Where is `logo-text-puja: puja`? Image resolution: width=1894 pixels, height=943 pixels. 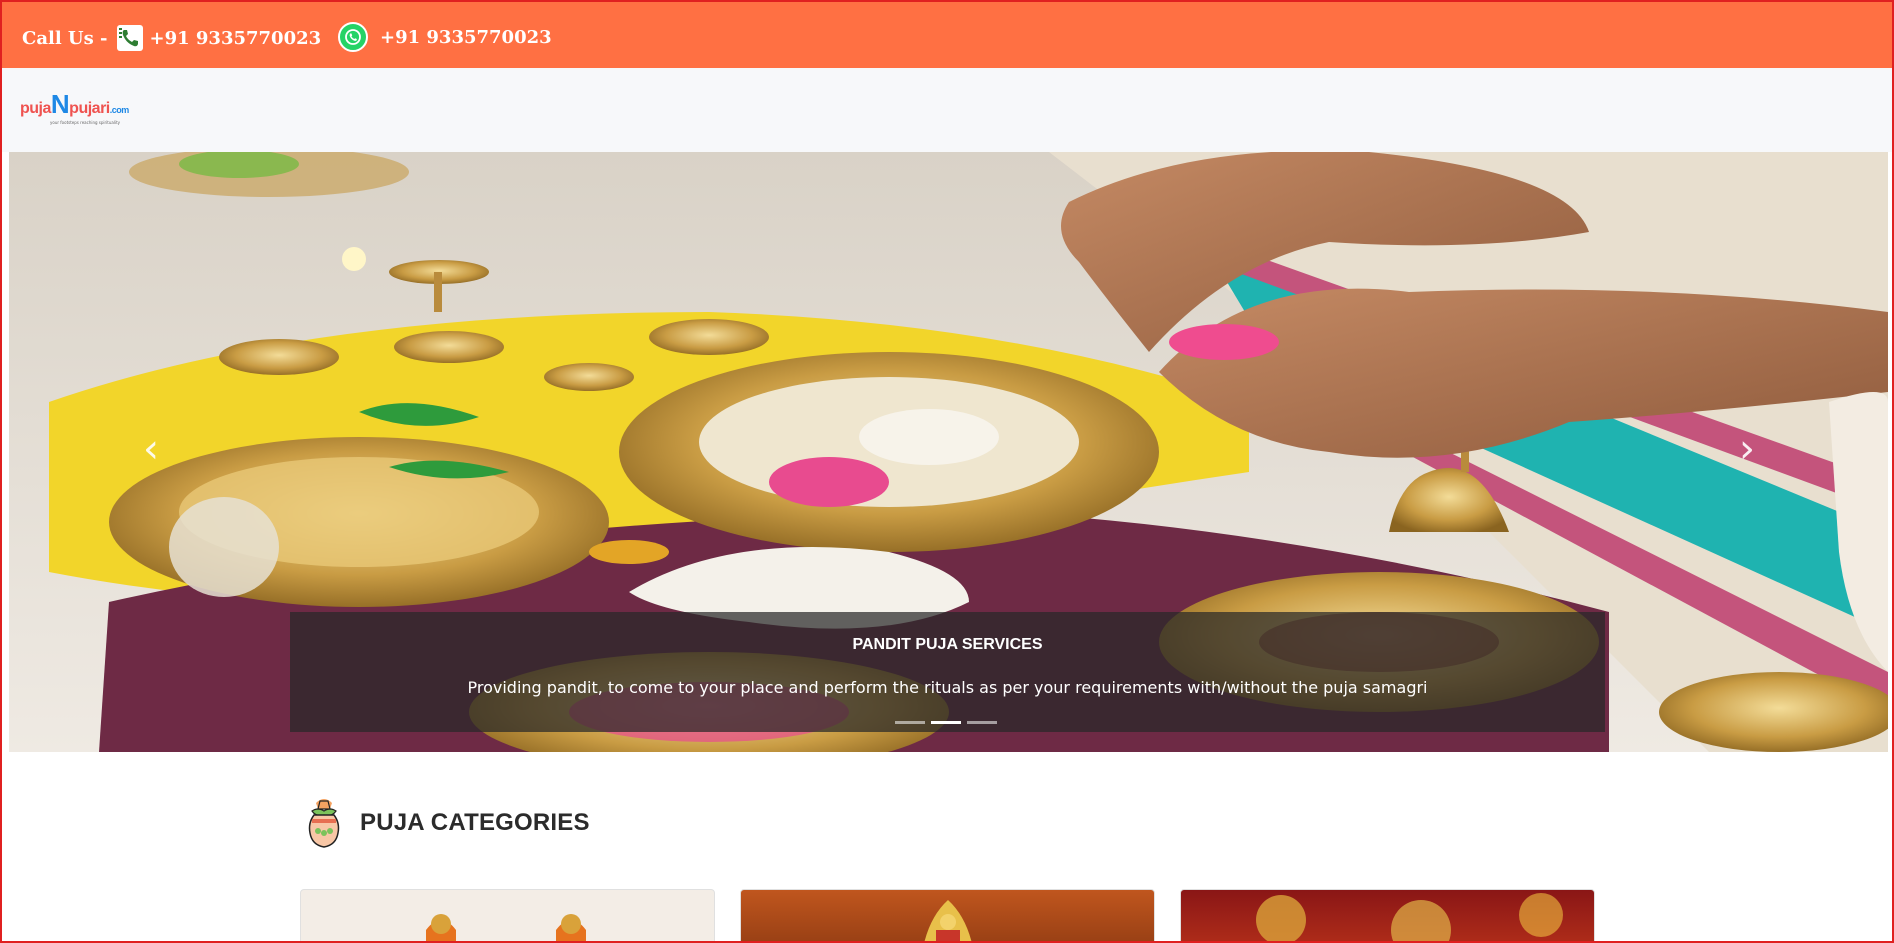 logo-text-puja: puja is located at coordinates (35, 108).